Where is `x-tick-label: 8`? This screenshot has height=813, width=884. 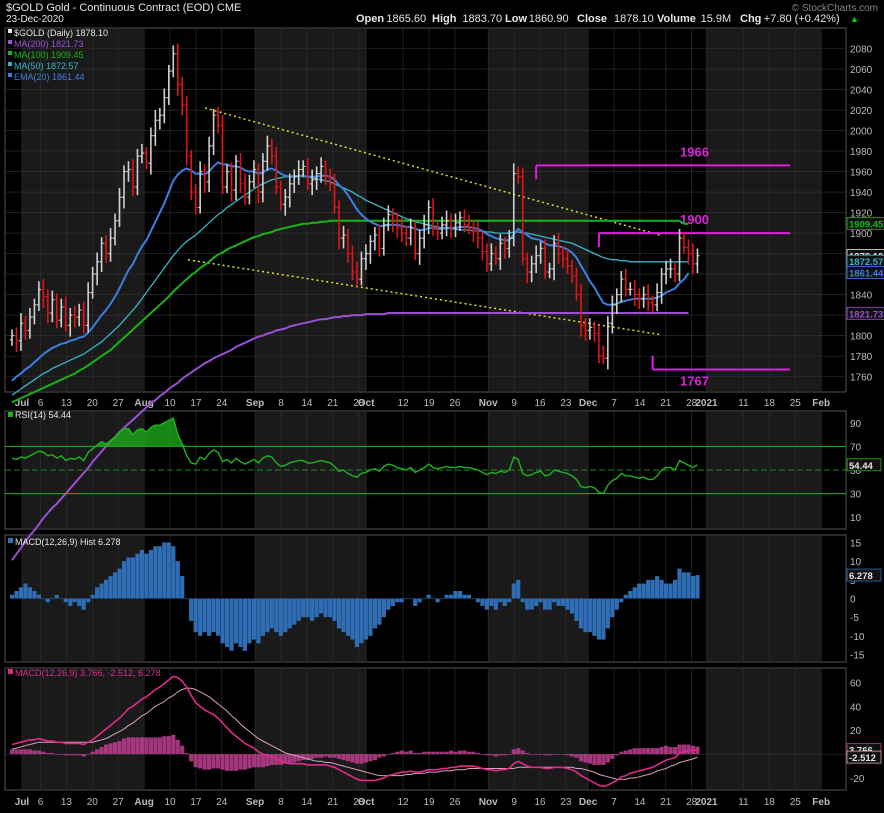 x-tick-label: 8 is located at coordinates (281, 802).